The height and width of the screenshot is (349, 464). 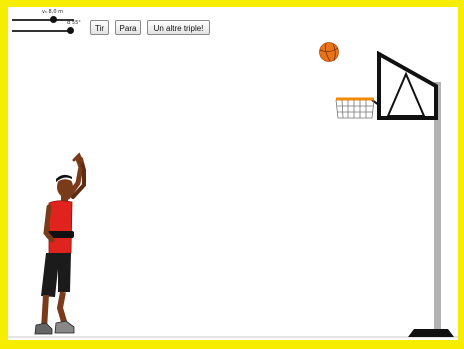 What do you see at coordinates (43, 20) in the screenshot?
I see `speed-slider-track` at bounding box center [43, 20].